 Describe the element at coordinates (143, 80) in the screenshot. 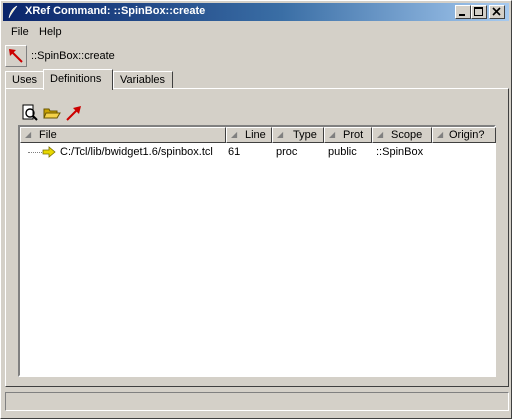

I see `tab-variables: Variables` at that location.